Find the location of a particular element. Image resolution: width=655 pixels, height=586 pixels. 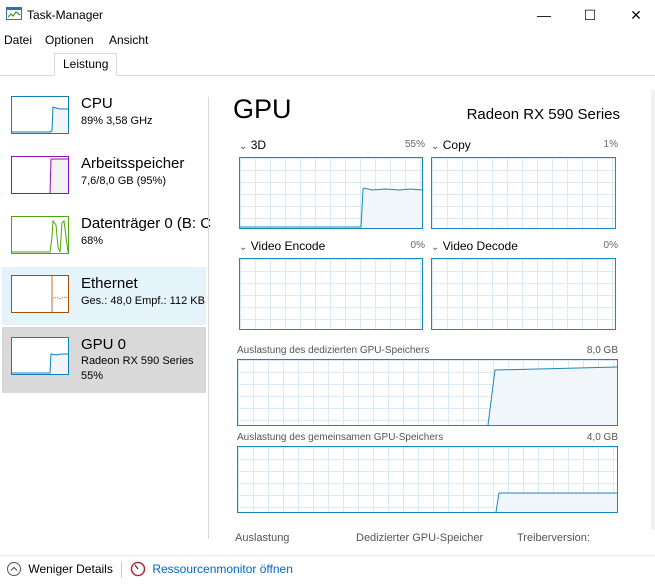

engine-video-decode-percent: 0% is located at coordinates (610, 245).